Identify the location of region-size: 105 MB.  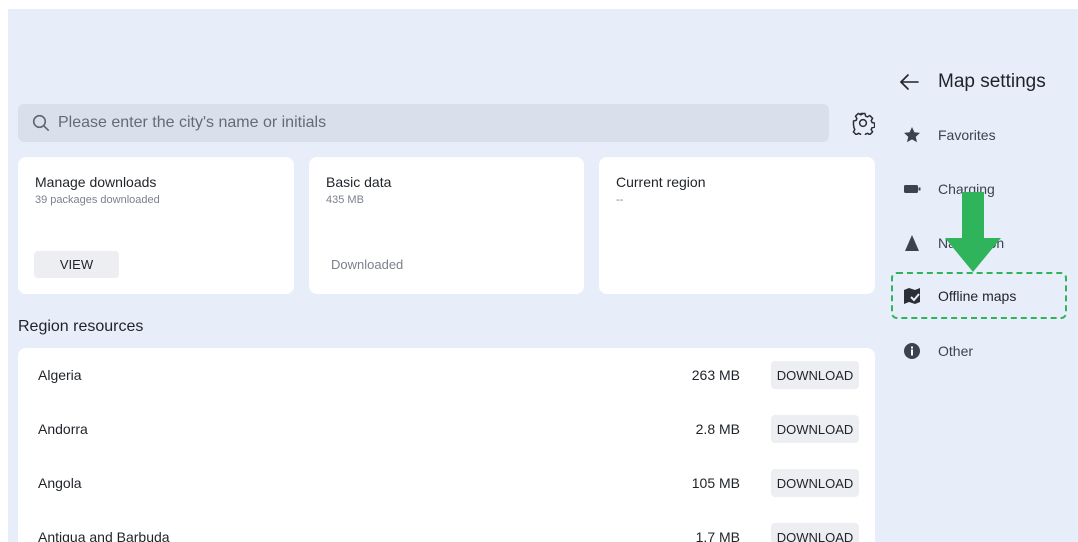
(715, 483).